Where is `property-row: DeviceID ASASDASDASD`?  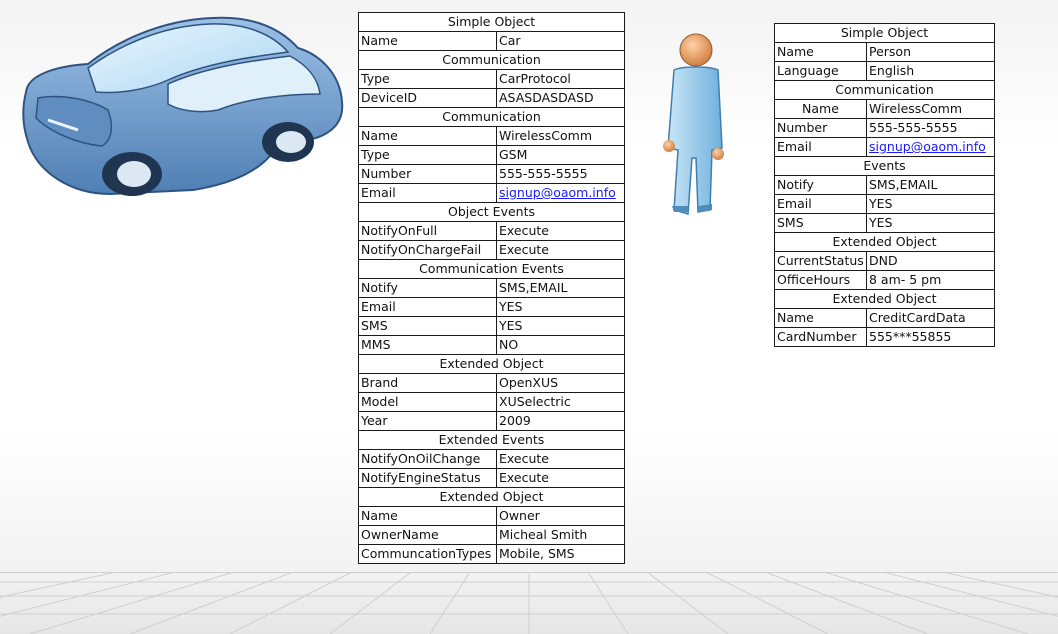 property-row: DeviceID ASASDASDASD is located at coordinates (491, 98).